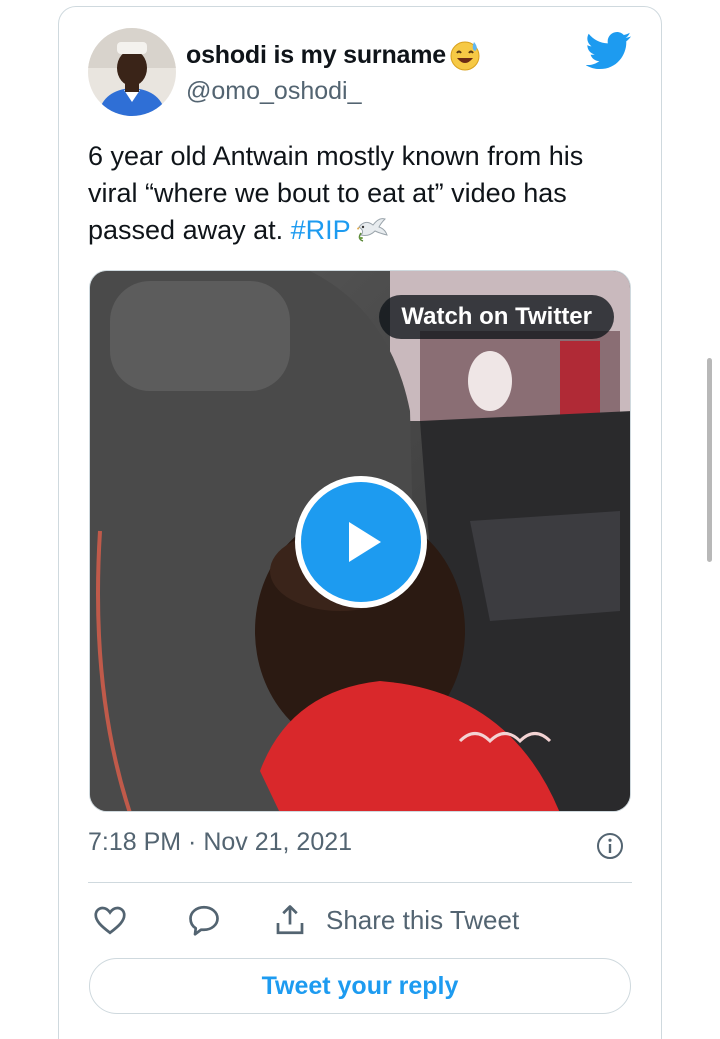 Image resolution: width=720 pixels, height=1039 pixels. What do you see at coordinates (608, 51) in the screenshot?
I see `twitter-bird-icon` at bounding box center [608, 51].